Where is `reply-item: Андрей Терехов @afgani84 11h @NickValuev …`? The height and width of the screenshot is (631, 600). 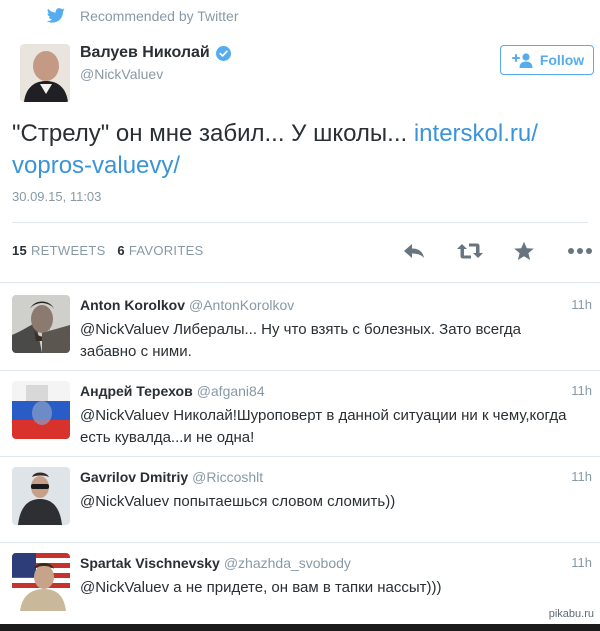 reply-item: Андрей Терехов @afgani84 11h @NickValuev … is located at coordinates (300, 414).